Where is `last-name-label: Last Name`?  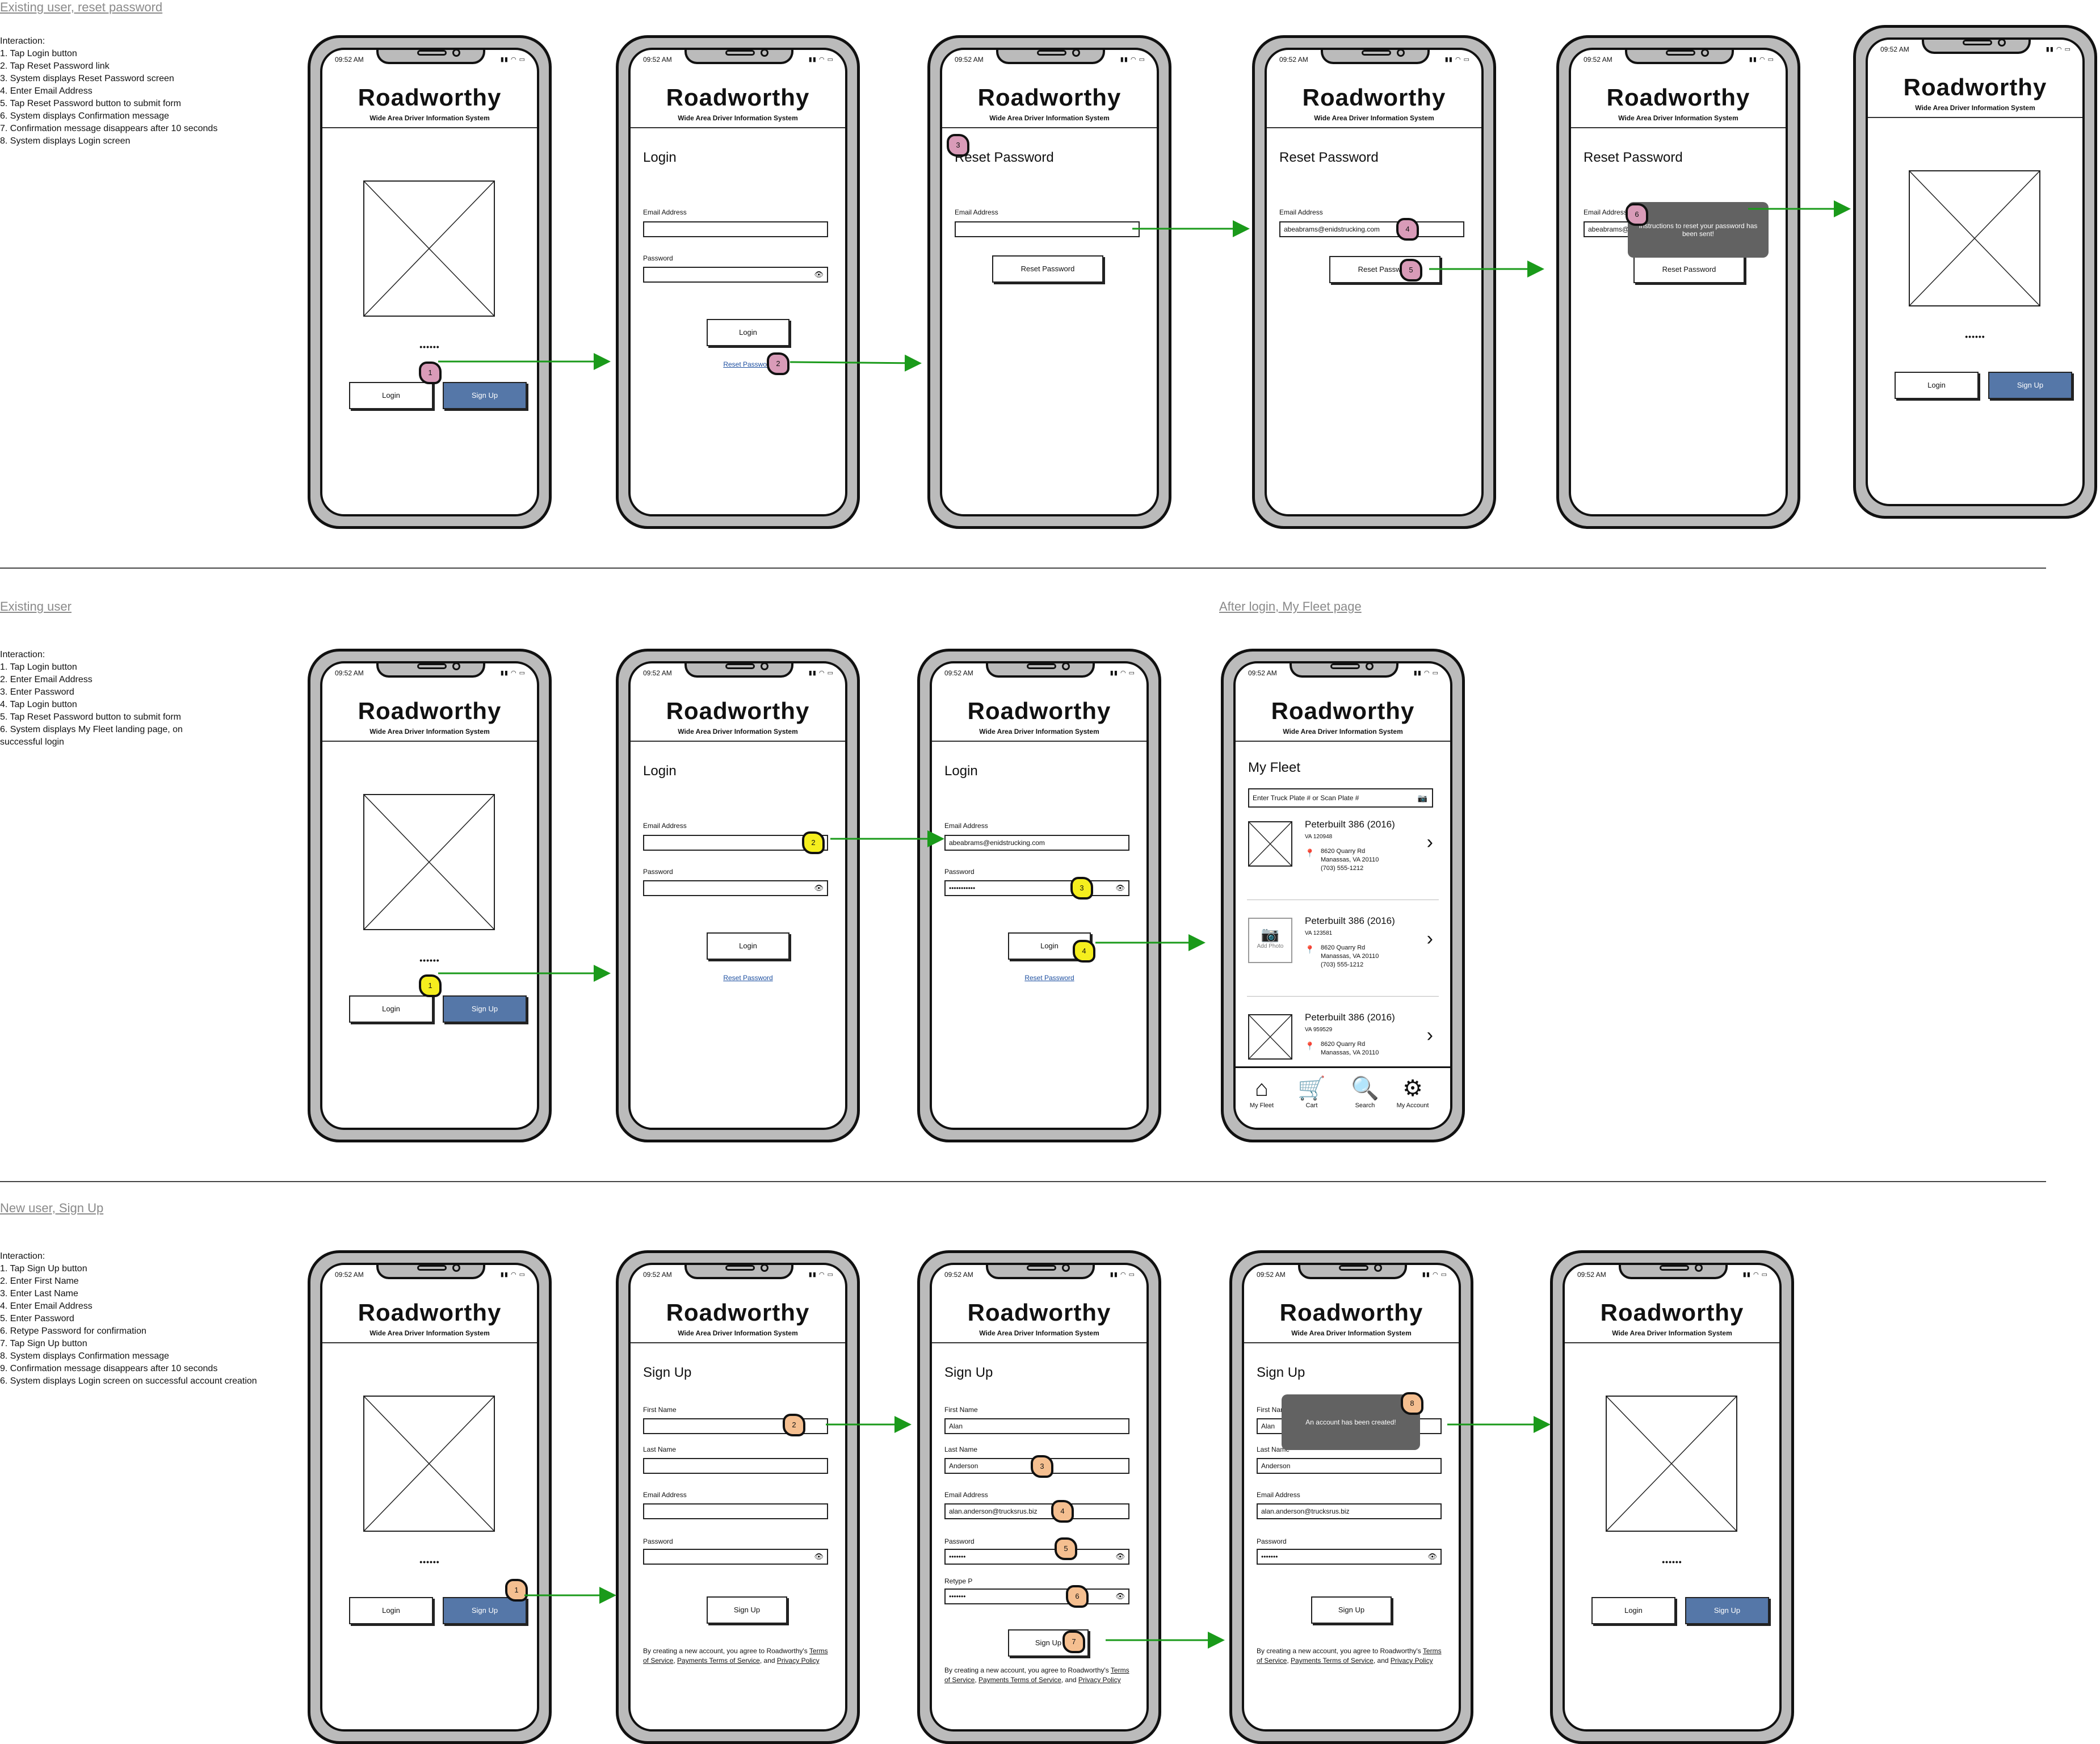
last-name-label: Last Name is located at coordinates (660, 1449).